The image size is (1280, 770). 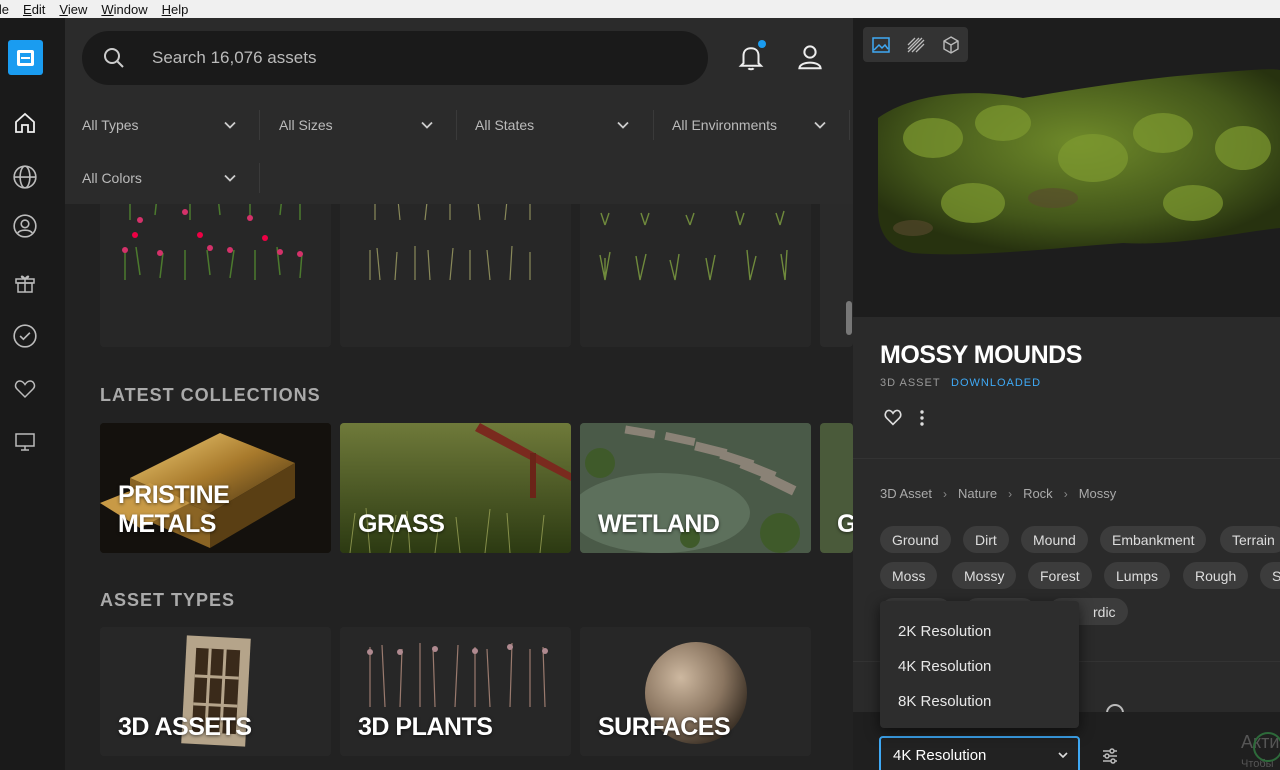 I want to click on menu-view: View, so click(x=73, y=9).